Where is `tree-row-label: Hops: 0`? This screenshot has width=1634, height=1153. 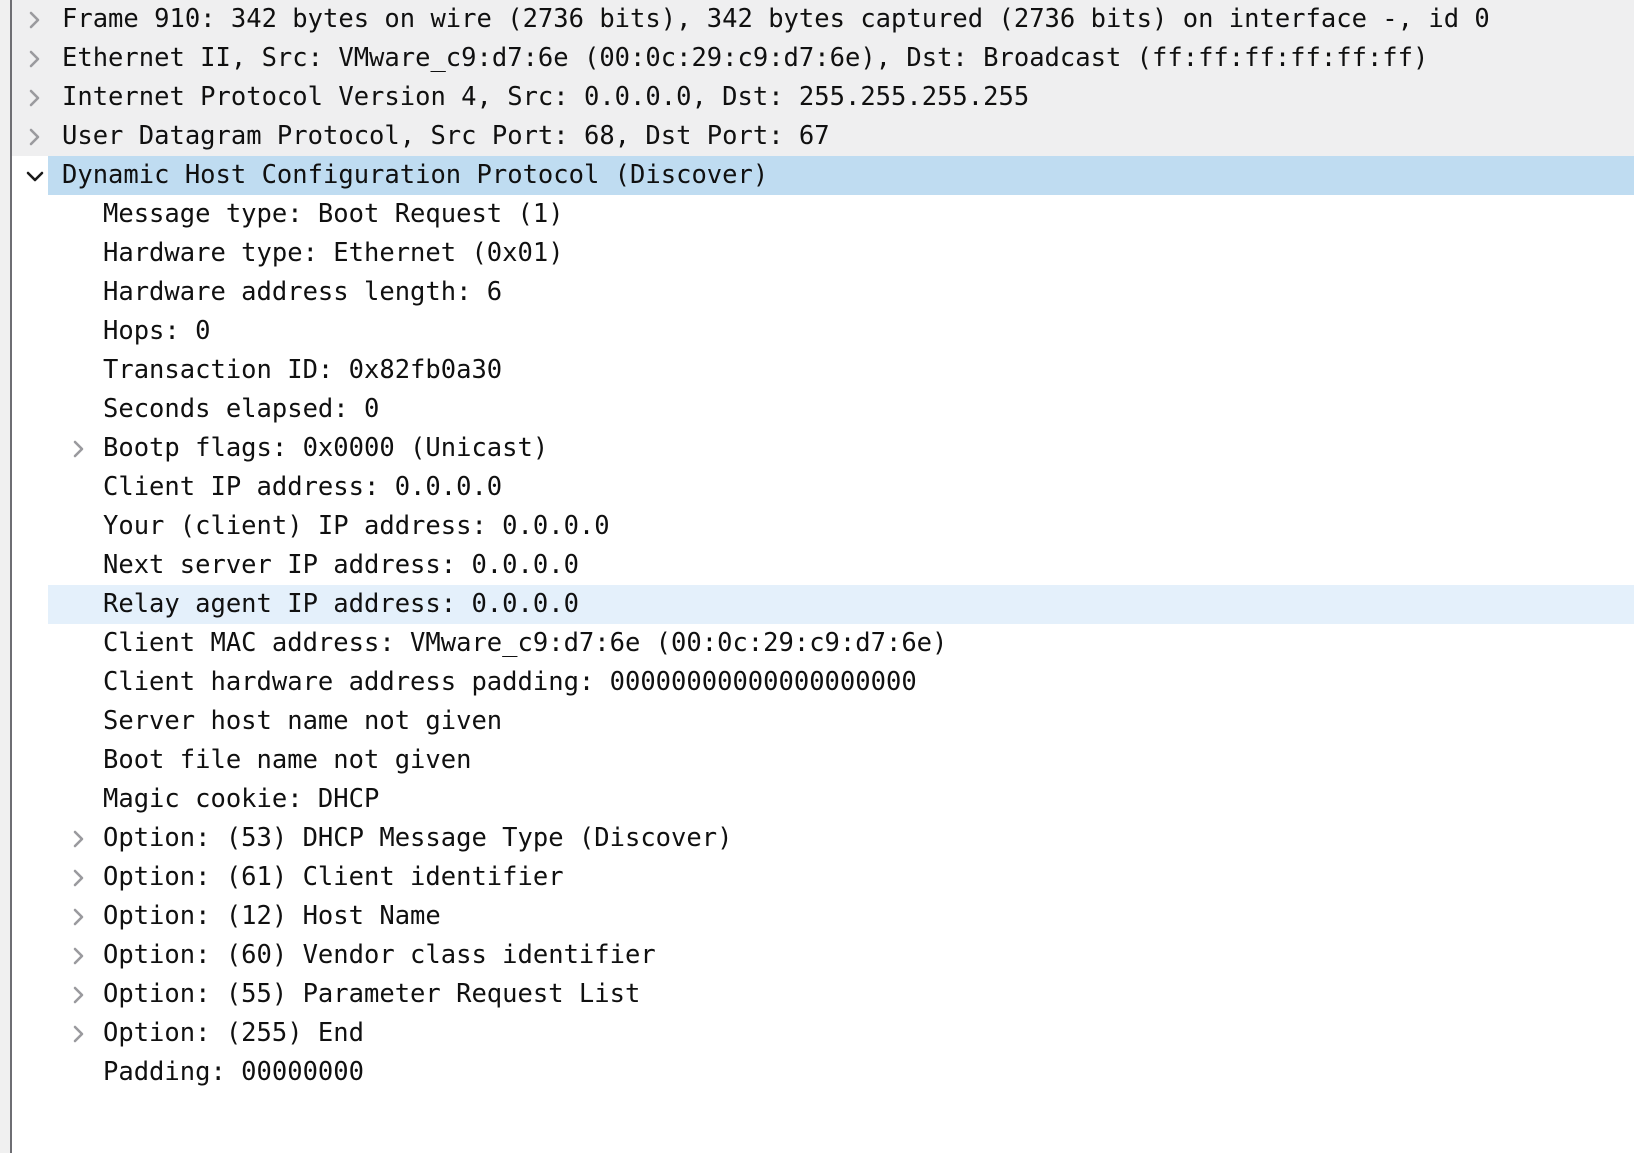 tree-row-label: Hops: 0 is located at coordinates (157, 331).